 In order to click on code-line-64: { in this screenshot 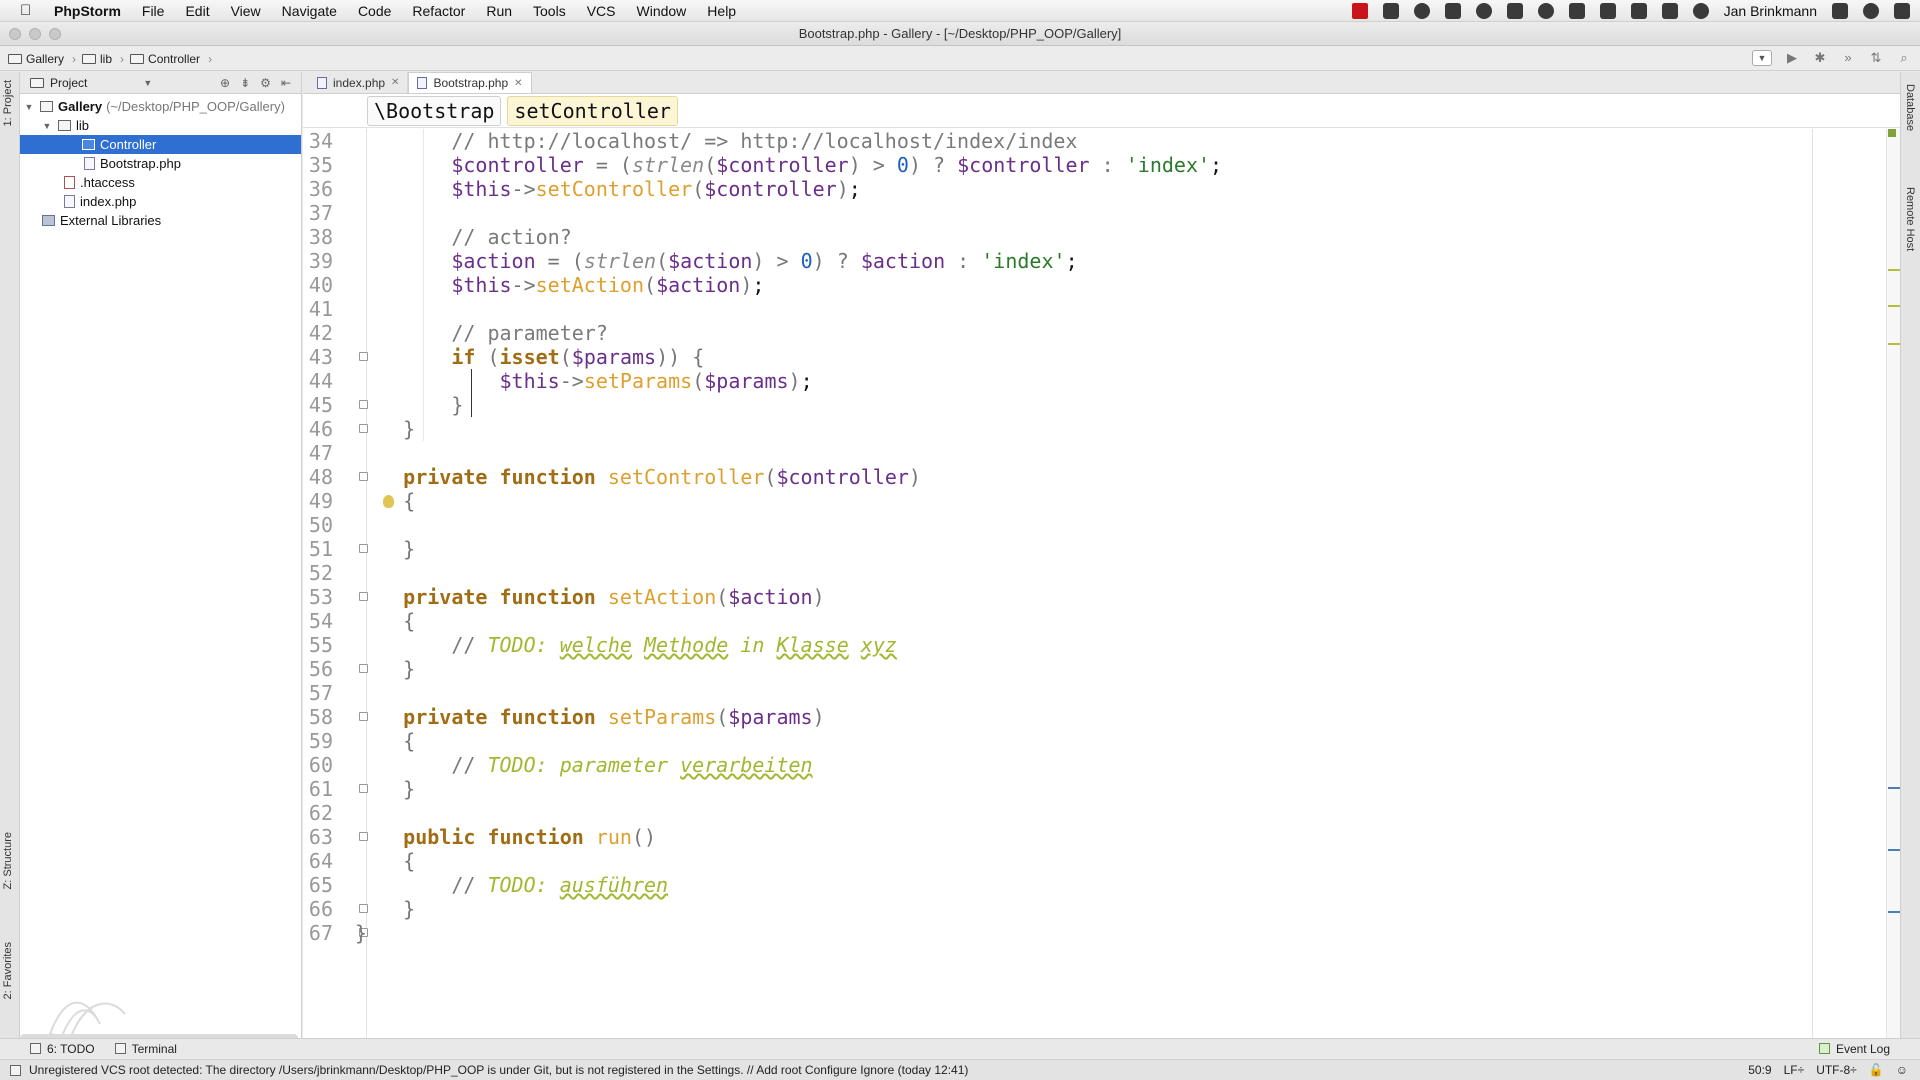, I will do `click(385, 861)`.